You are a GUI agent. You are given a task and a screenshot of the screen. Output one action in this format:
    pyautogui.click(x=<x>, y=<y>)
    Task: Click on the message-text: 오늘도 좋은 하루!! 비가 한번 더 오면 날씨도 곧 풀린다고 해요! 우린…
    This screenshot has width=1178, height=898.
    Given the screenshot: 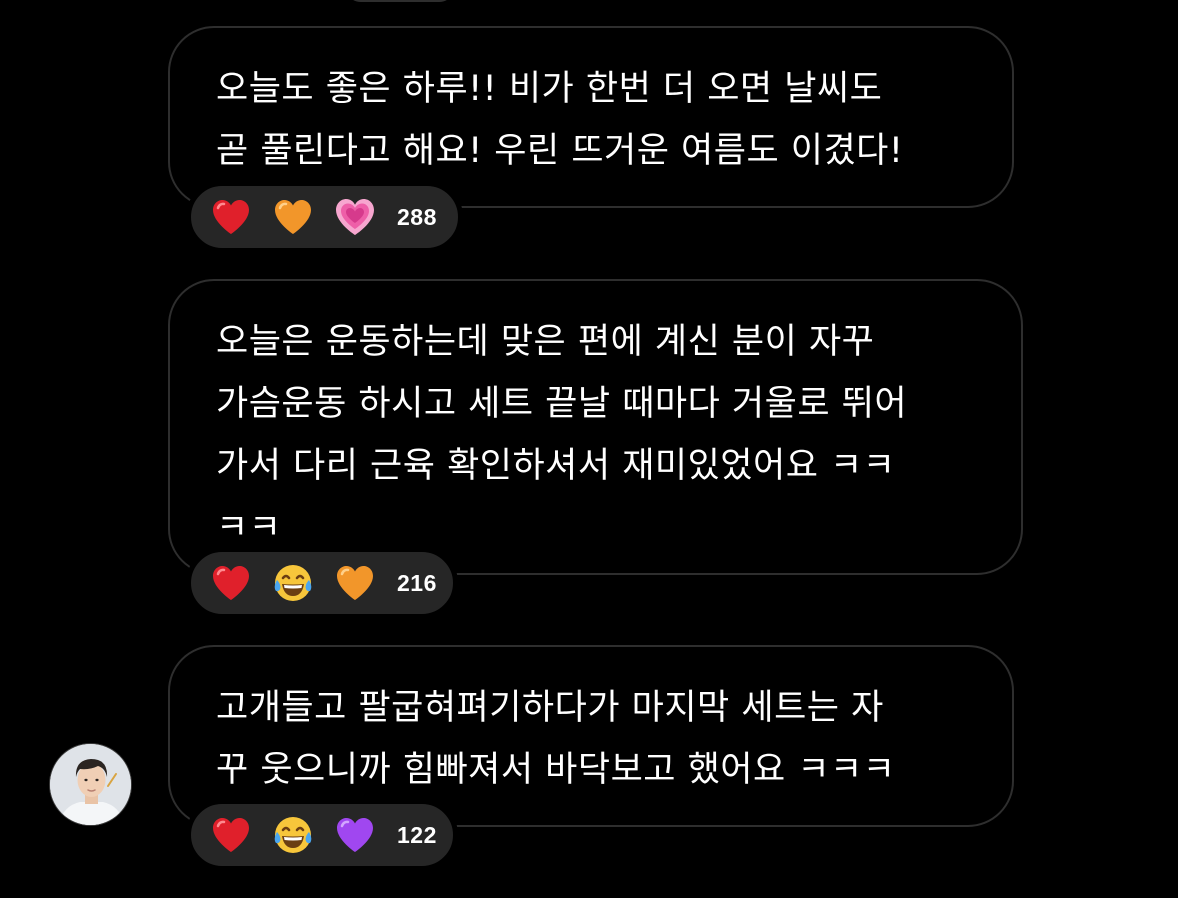 What is the action you would take?
    pyautogui.click(x=560, y=120)
    